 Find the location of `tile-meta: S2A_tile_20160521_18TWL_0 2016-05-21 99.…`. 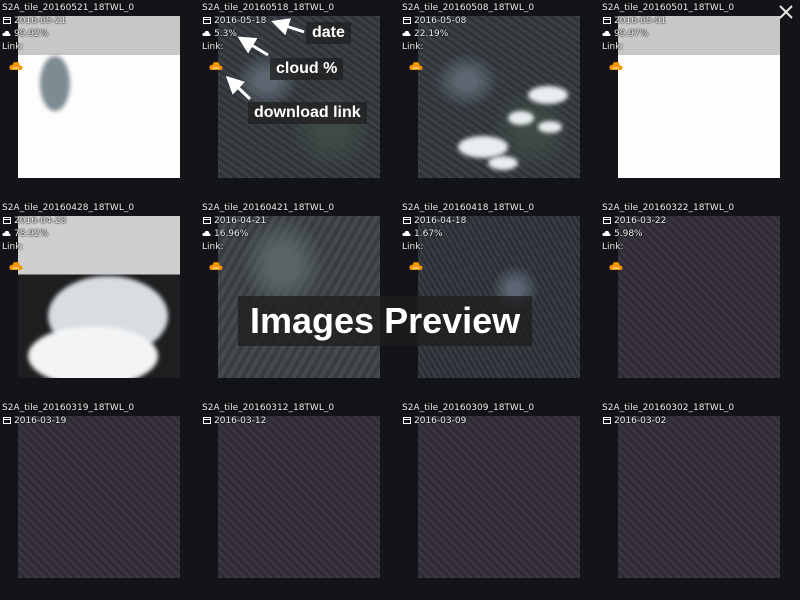

tile-meta: S2A_tile_20160521_18TWL_0 2016-05-21 99.… is located at coordinates (100, 27).